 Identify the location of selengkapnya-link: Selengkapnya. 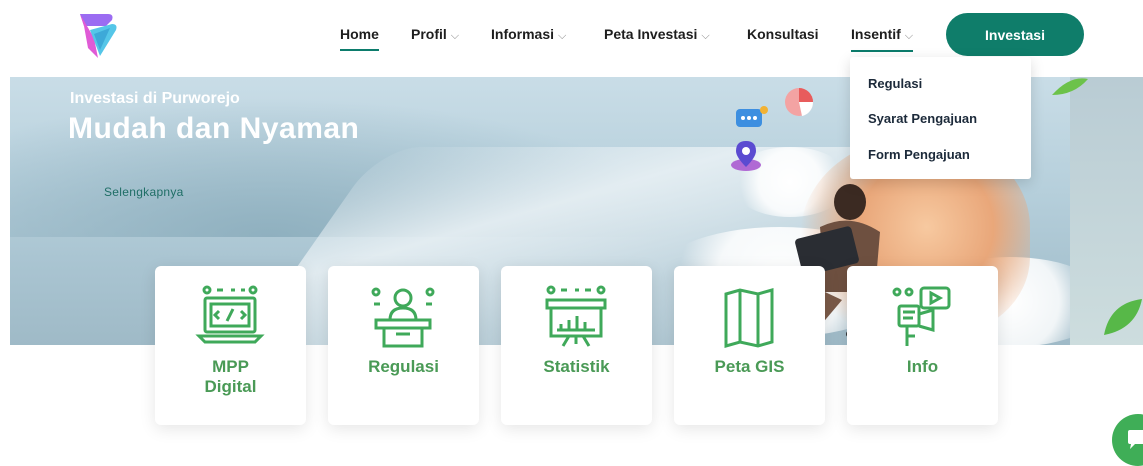
(144, 192).